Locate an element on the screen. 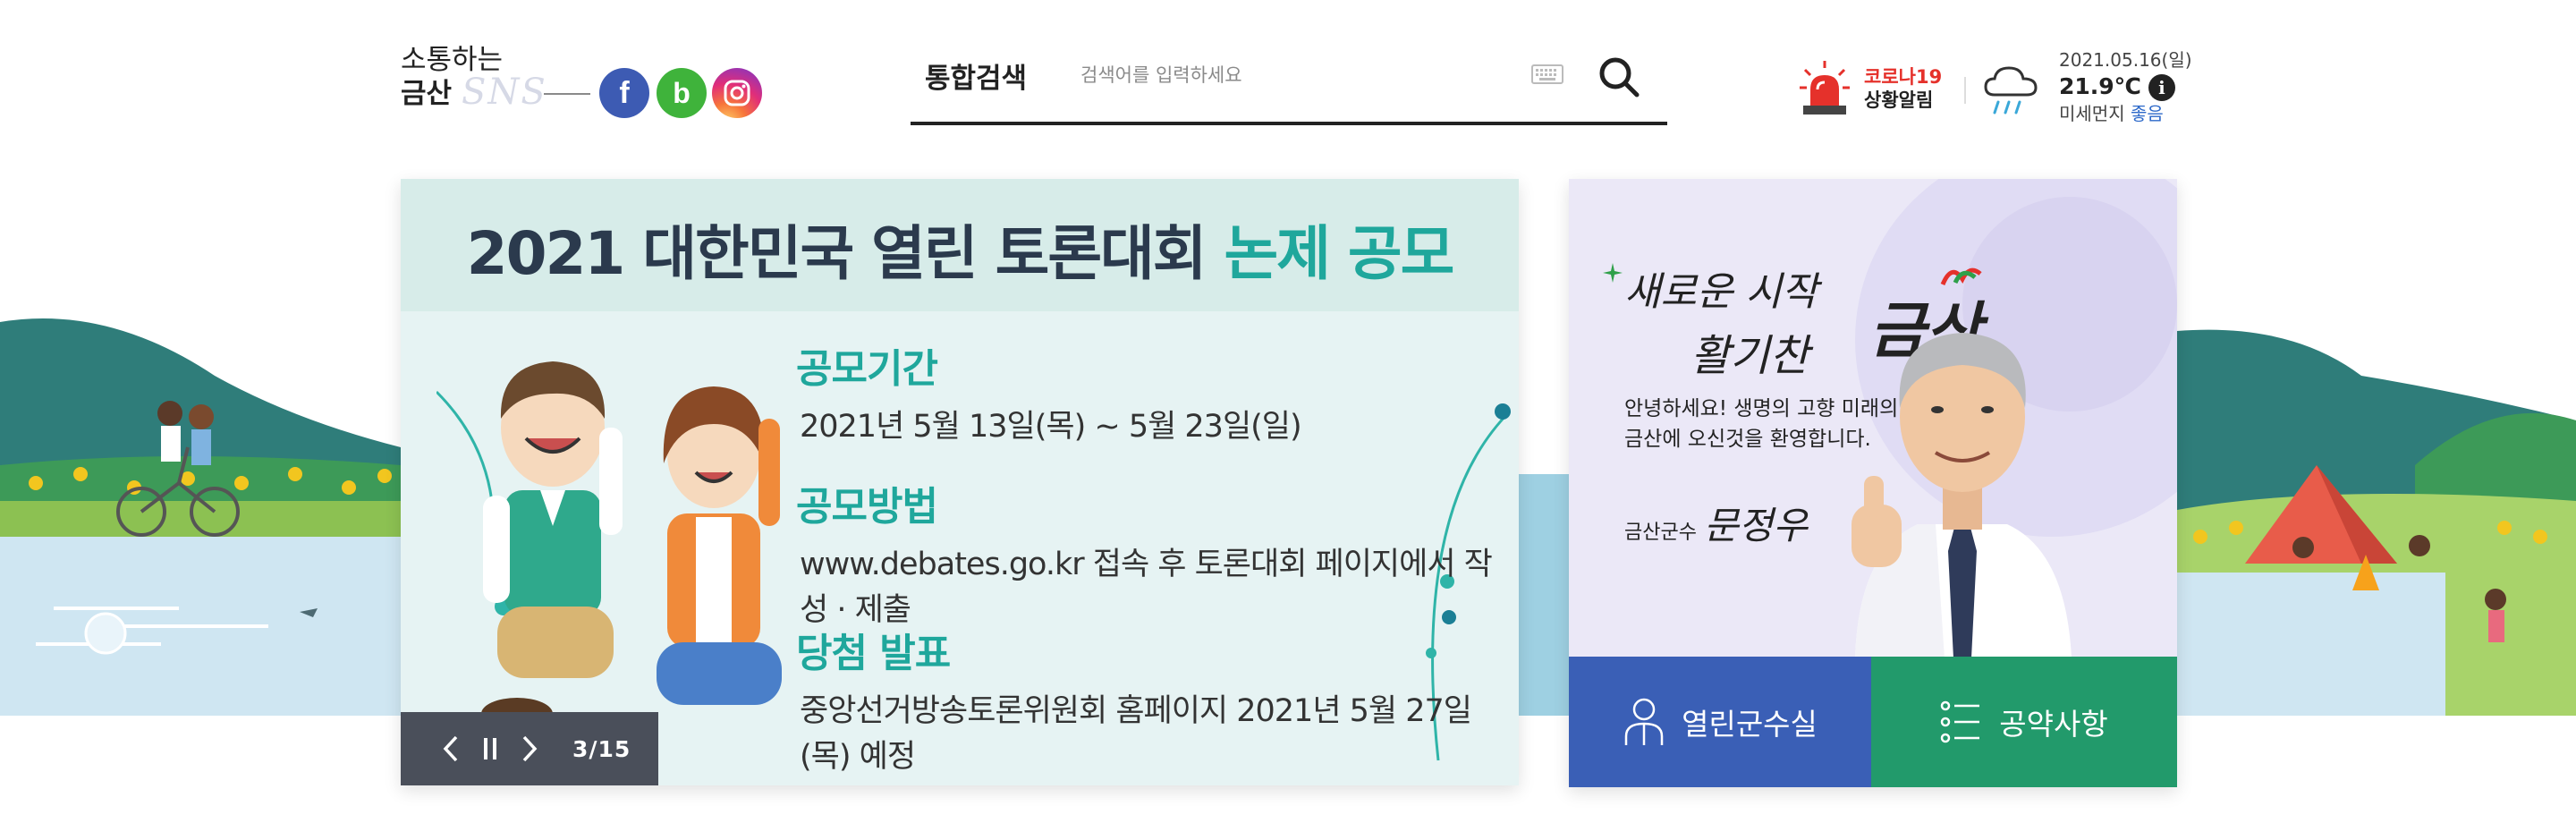 The image size is (2576, 823). banner-title-highlight: 논제 공모 is located at coordinates (1339, 253).